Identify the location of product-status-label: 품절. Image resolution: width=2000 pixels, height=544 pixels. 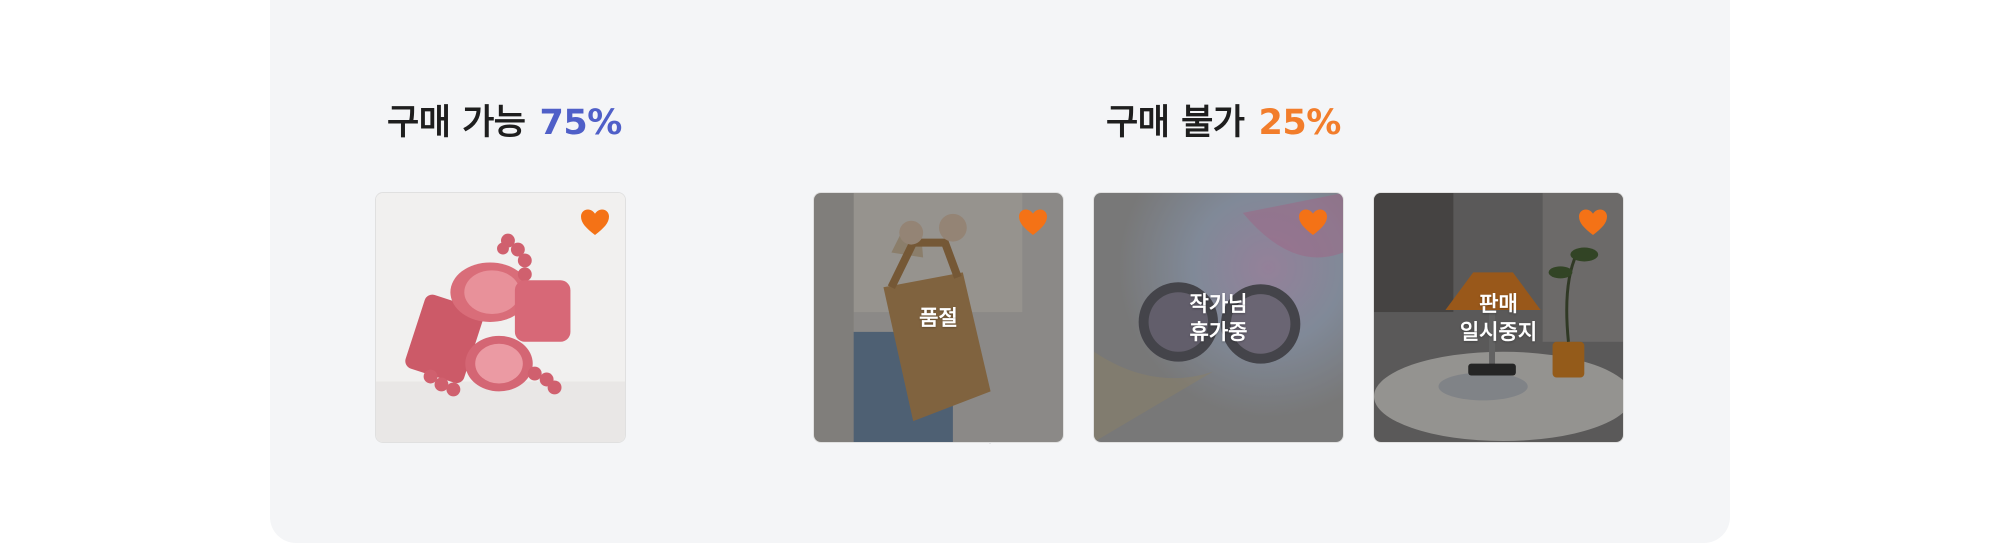
(938, 317).